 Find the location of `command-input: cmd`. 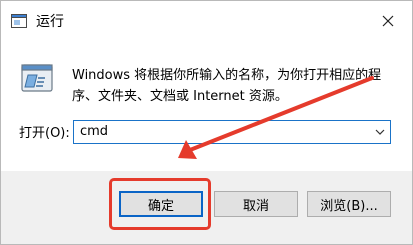

command-input: cmd is located at coordinates (94, 132).